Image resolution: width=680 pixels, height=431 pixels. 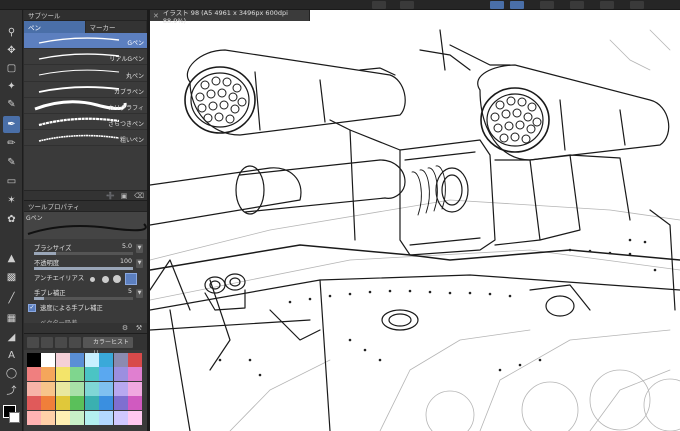 What do you see at coordinates (139, 263) in the screenshot?
I see `opacity-spinner: ▼` at bounding box center [139, 263].